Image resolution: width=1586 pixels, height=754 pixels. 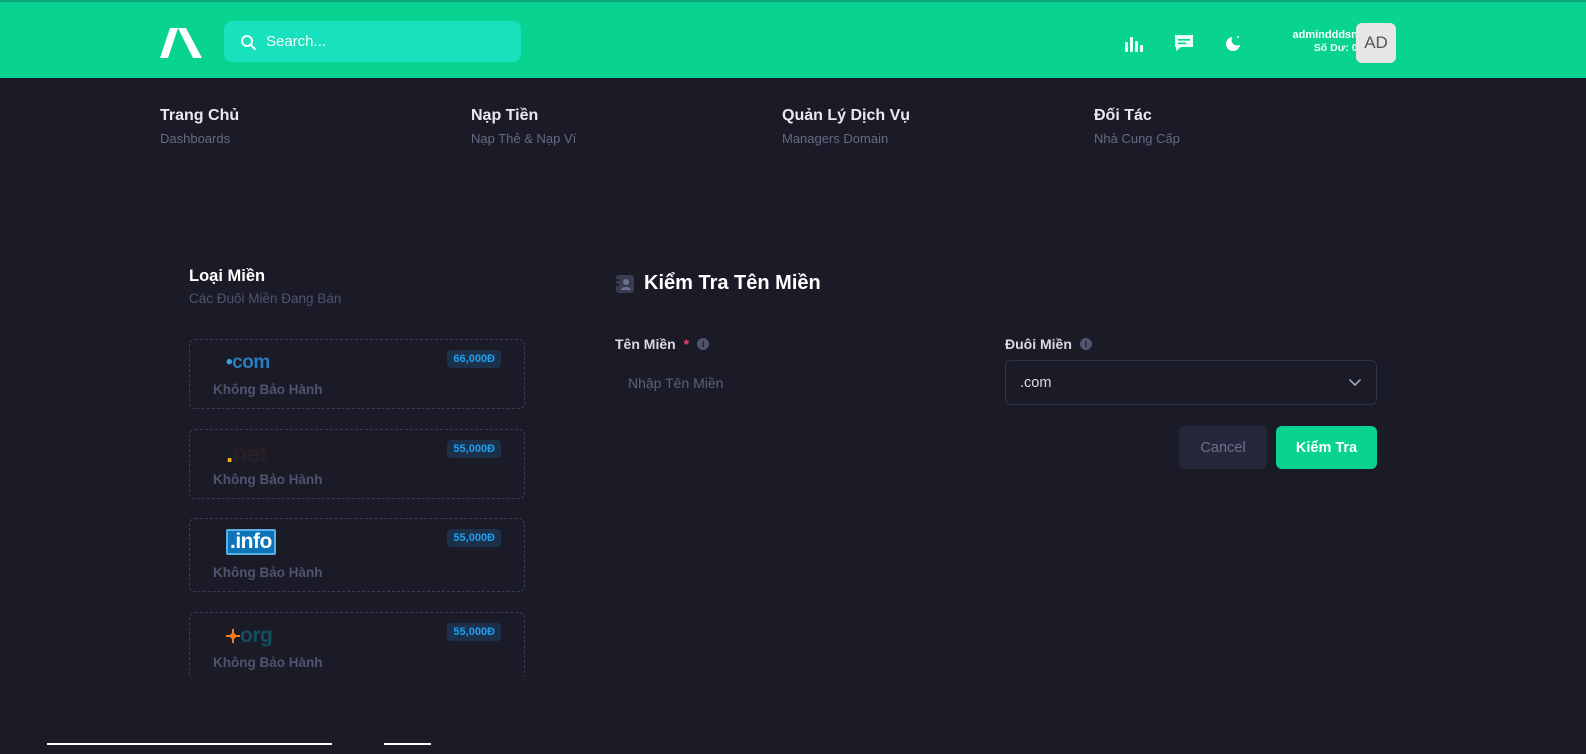 What do you see at coordinates (1137, 126) in the screenshot?
I see `nav-item-partners: Đối Tác Nhà Cung Cấp` at bounding box center [1137, 126].